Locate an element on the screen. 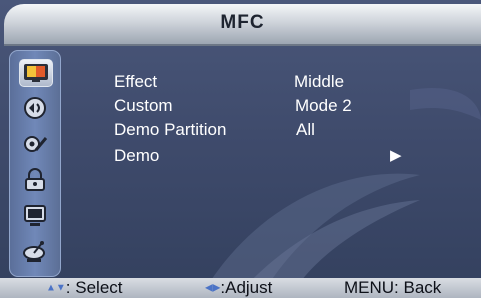 Image resolution: width=481 pixels, height=298 pixels. effect-value: Middle is located at coordinates (319, 82).